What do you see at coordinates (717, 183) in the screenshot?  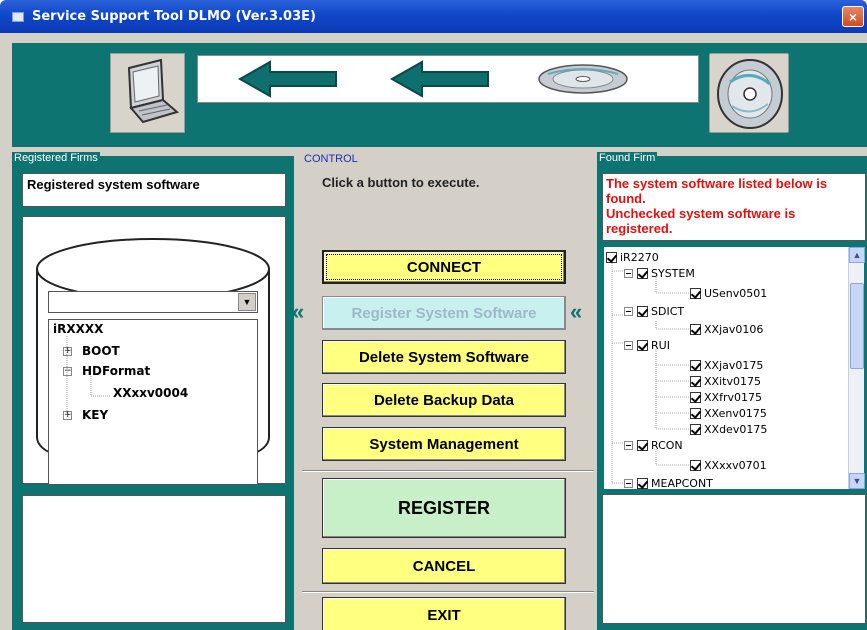 I see `found-message-line: The system software listed below is` at bounding box center [717, 183].